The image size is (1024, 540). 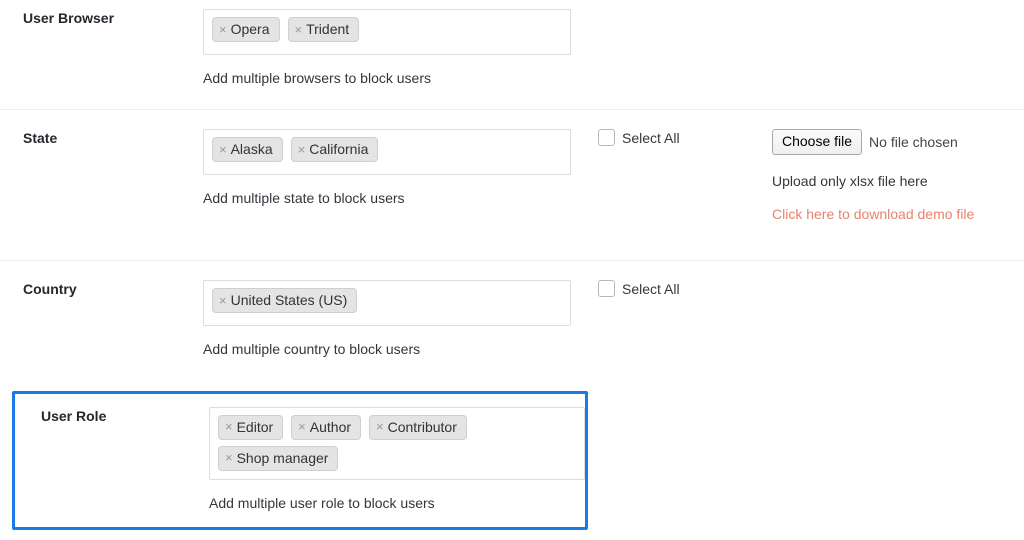 I want to click on state-label: State, so click(x=40, y=138).